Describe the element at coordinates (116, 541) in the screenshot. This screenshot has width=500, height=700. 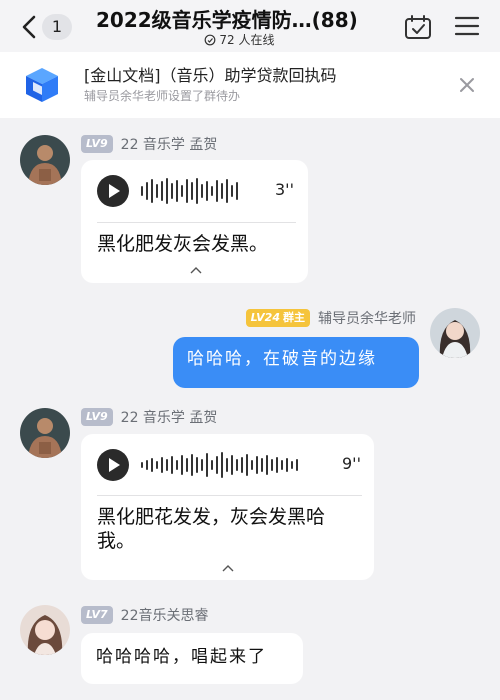
I see `voice-transcript-line-2: 我。` at that location.